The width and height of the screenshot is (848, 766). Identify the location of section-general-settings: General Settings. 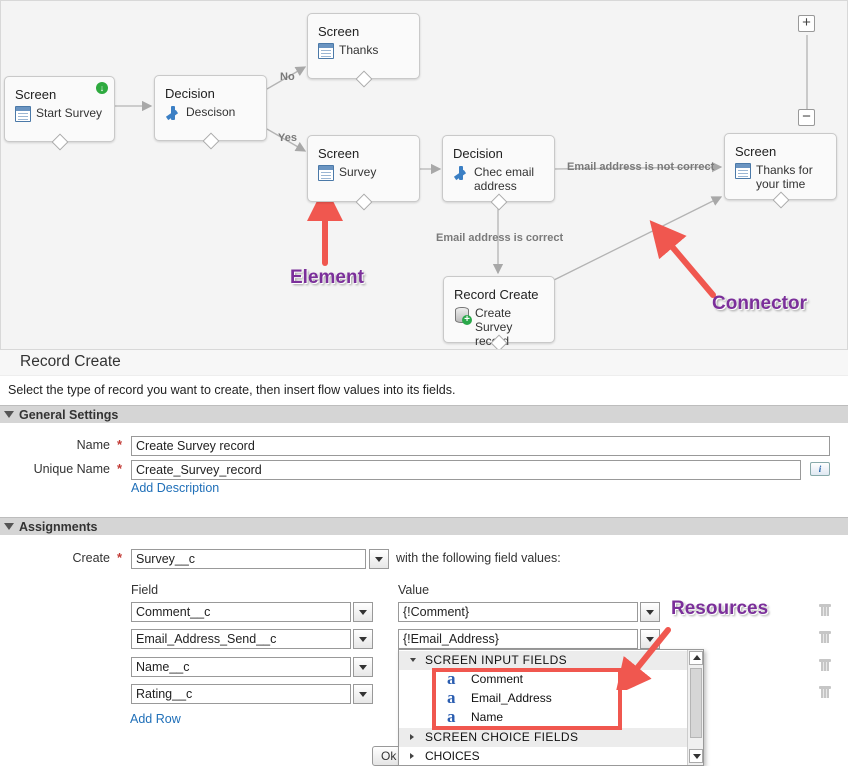
(424, 414).